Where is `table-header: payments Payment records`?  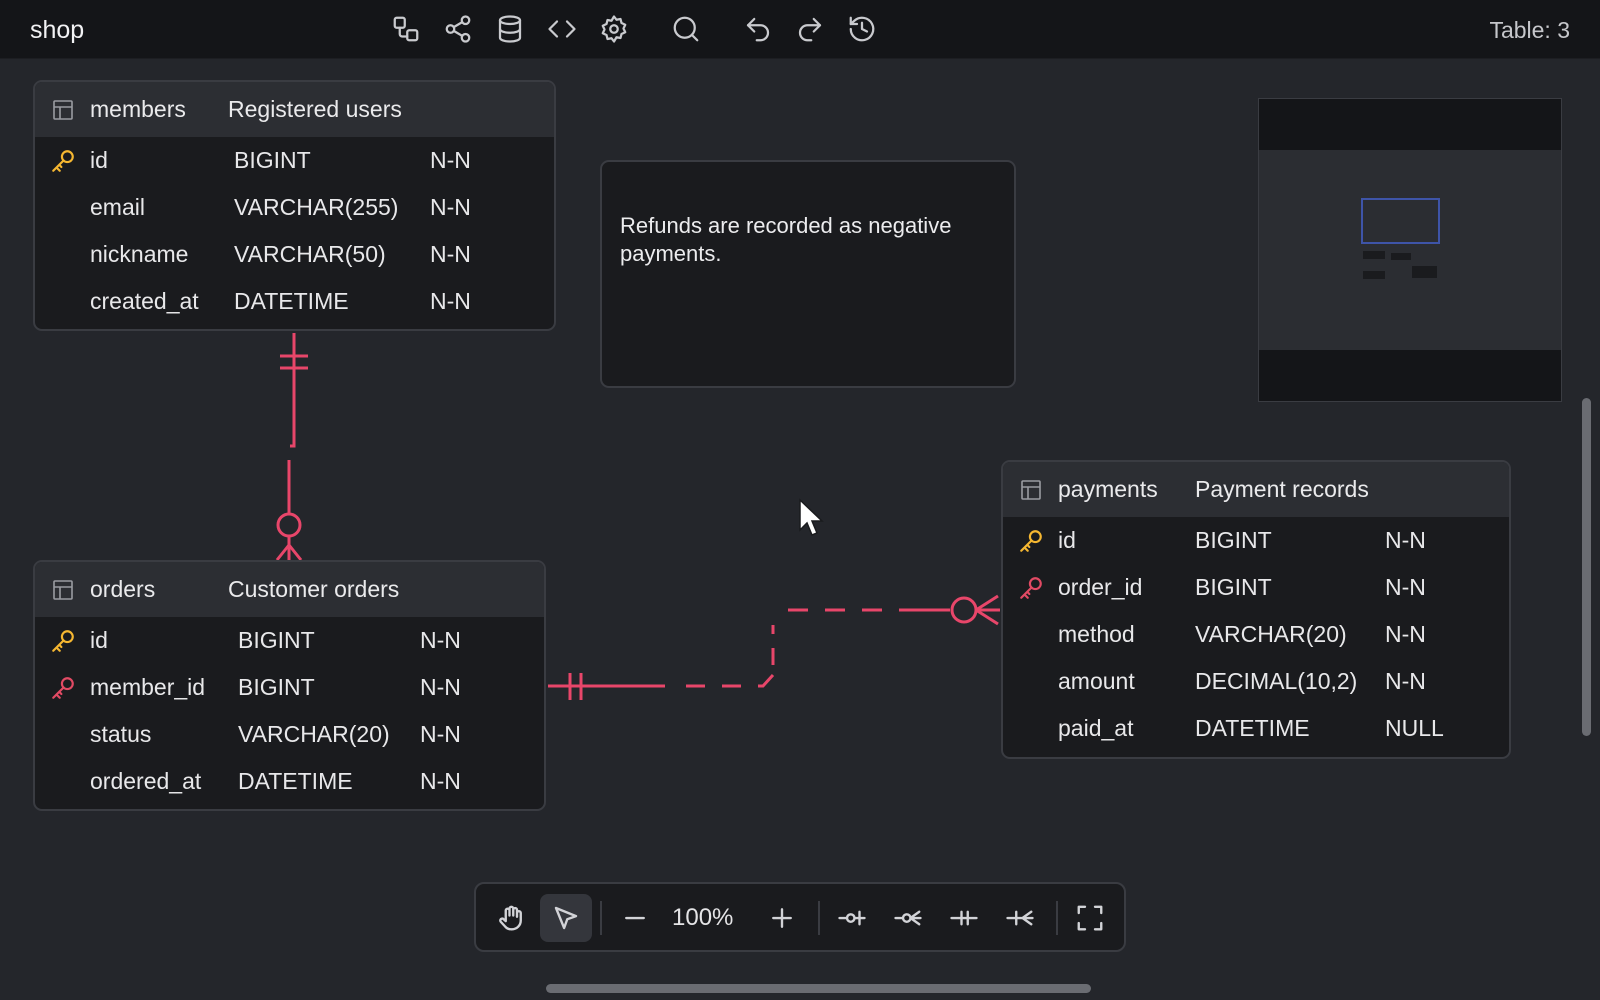
table-header: payments Payment records is located at coordinates (1256, 489).